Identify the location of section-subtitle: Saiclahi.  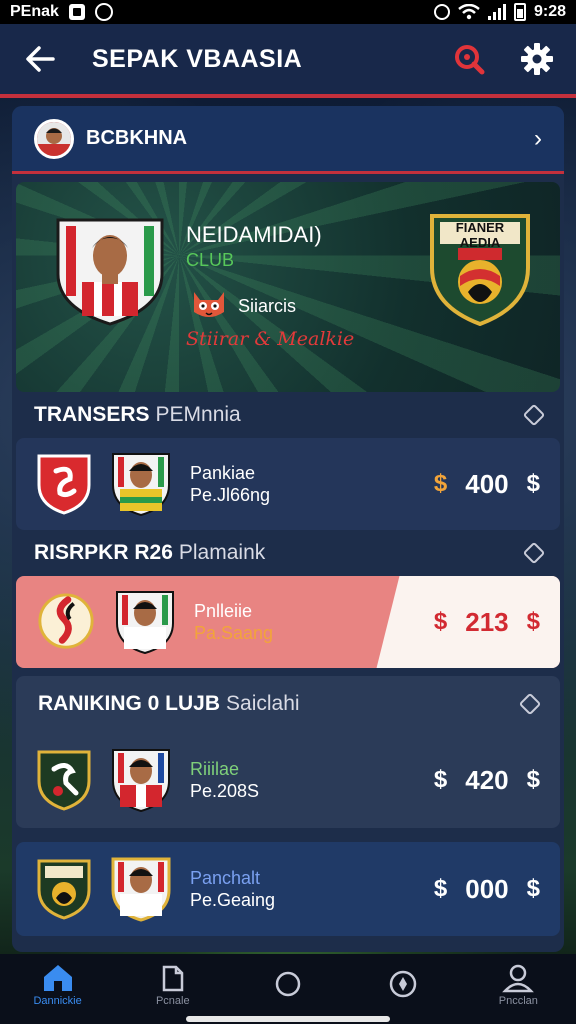
(263, 703).